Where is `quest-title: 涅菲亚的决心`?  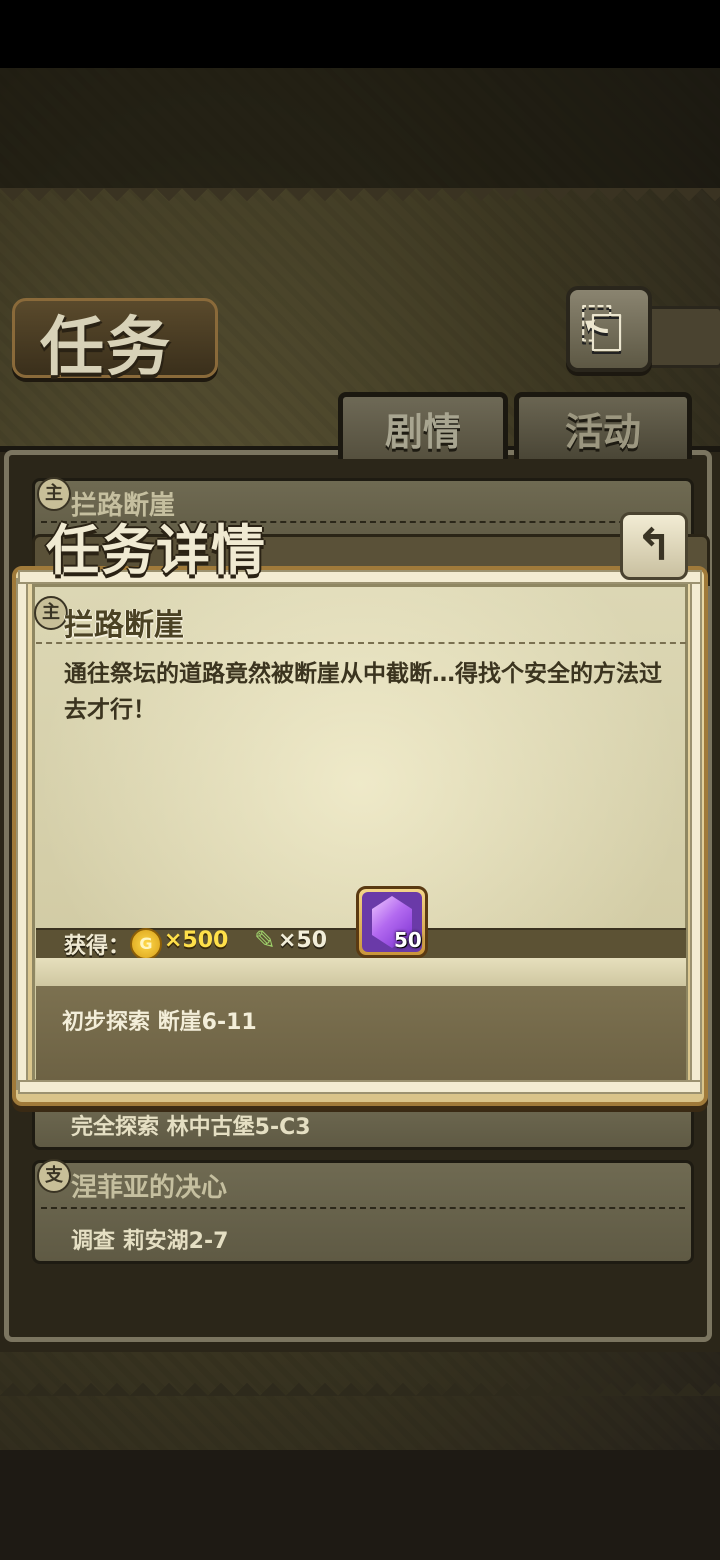 quest-title: 涅菲亚的决心 is located at coordinates (149, 1188).